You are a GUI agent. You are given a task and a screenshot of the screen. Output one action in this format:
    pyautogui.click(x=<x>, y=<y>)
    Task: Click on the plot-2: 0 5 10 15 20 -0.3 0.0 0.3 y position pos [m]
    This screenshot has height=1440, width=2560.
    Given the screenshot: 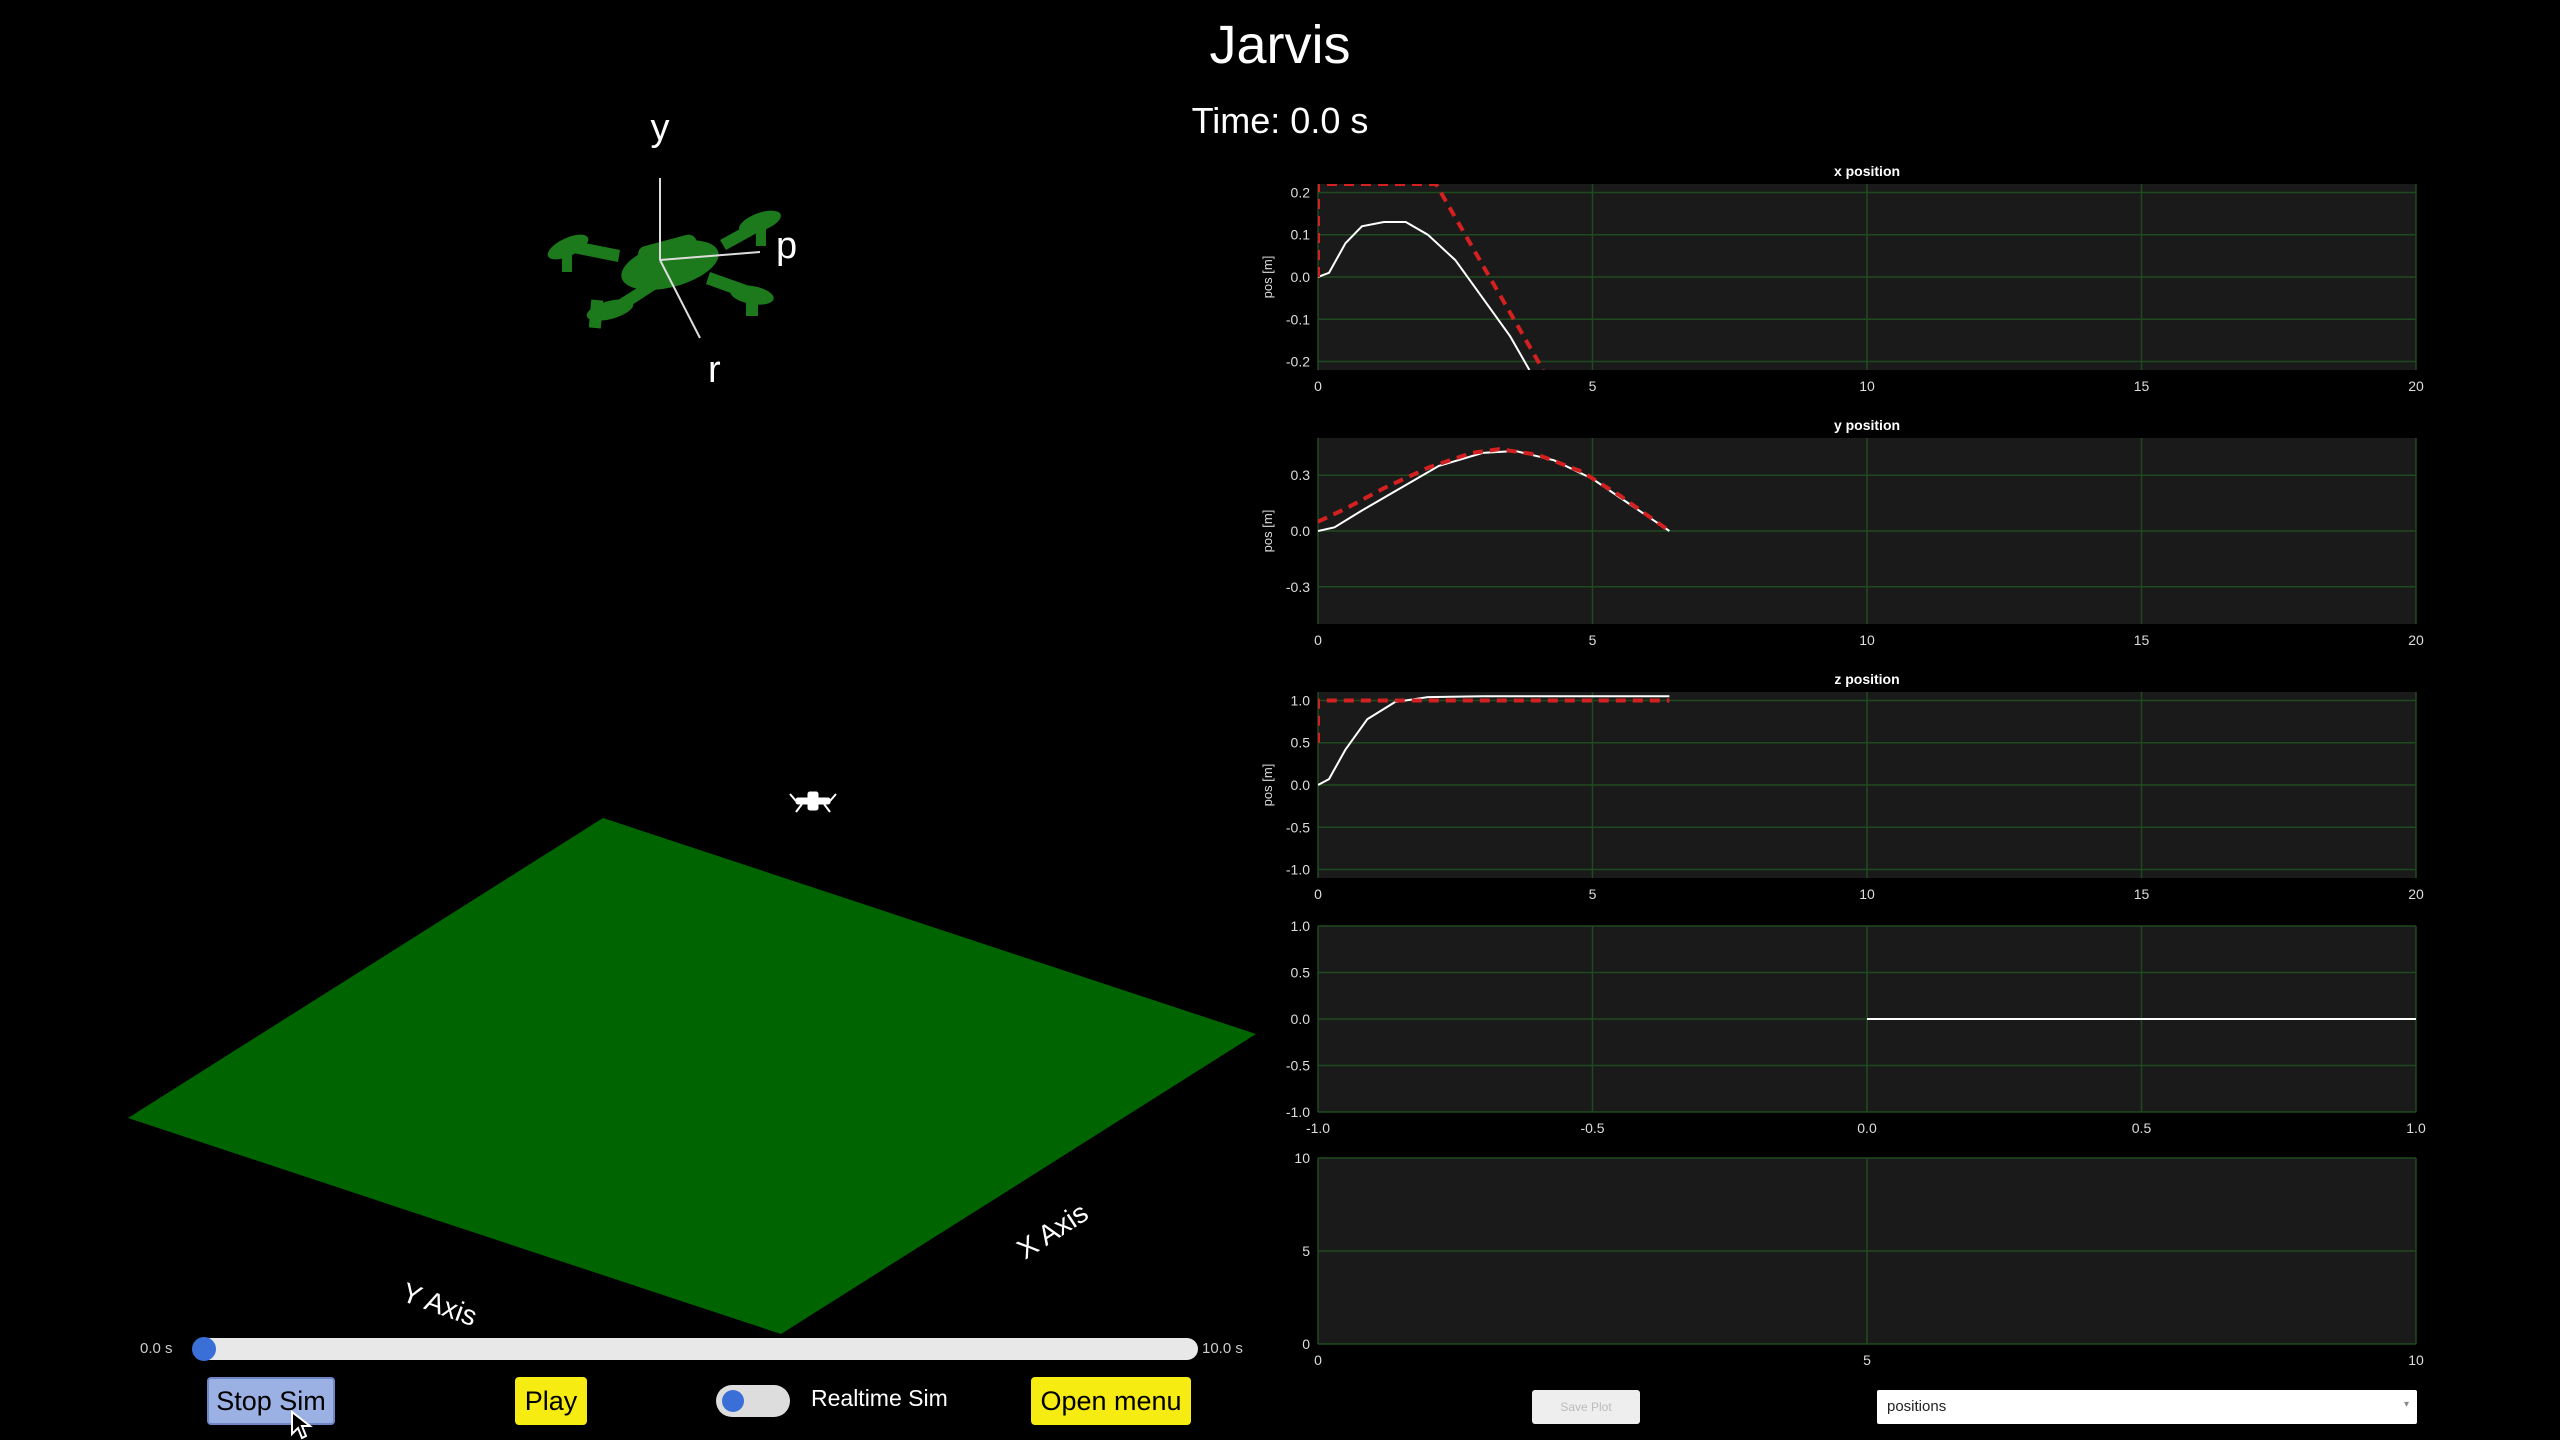 What is the action you would take?
    pyautogui.click(x=1842, y=532)
    